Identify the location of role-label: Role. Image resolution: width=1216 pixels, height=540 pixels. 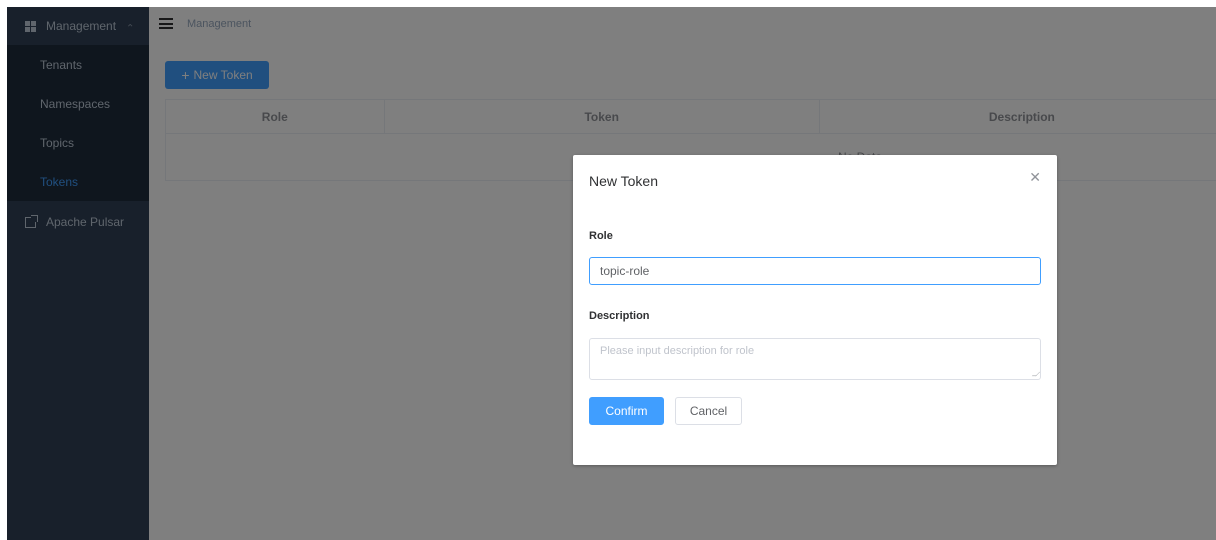
(601, 236).